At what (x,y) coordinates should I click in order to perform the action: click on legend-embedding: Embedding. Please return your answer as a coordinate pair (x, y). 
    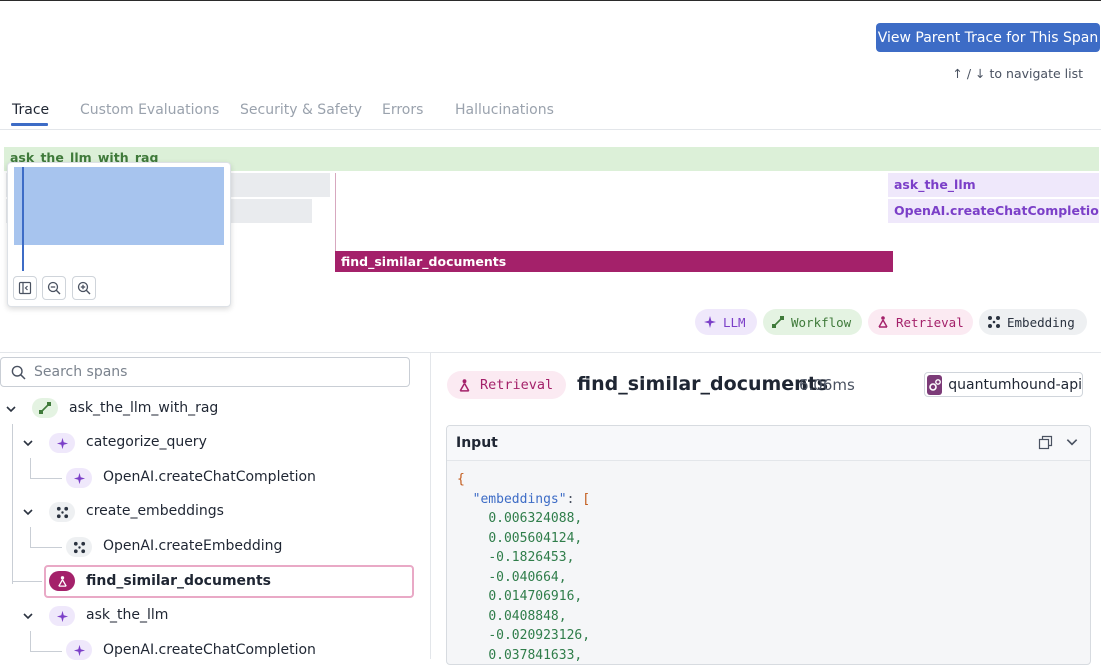
    Looking at the image, I should click on (1033, 322).